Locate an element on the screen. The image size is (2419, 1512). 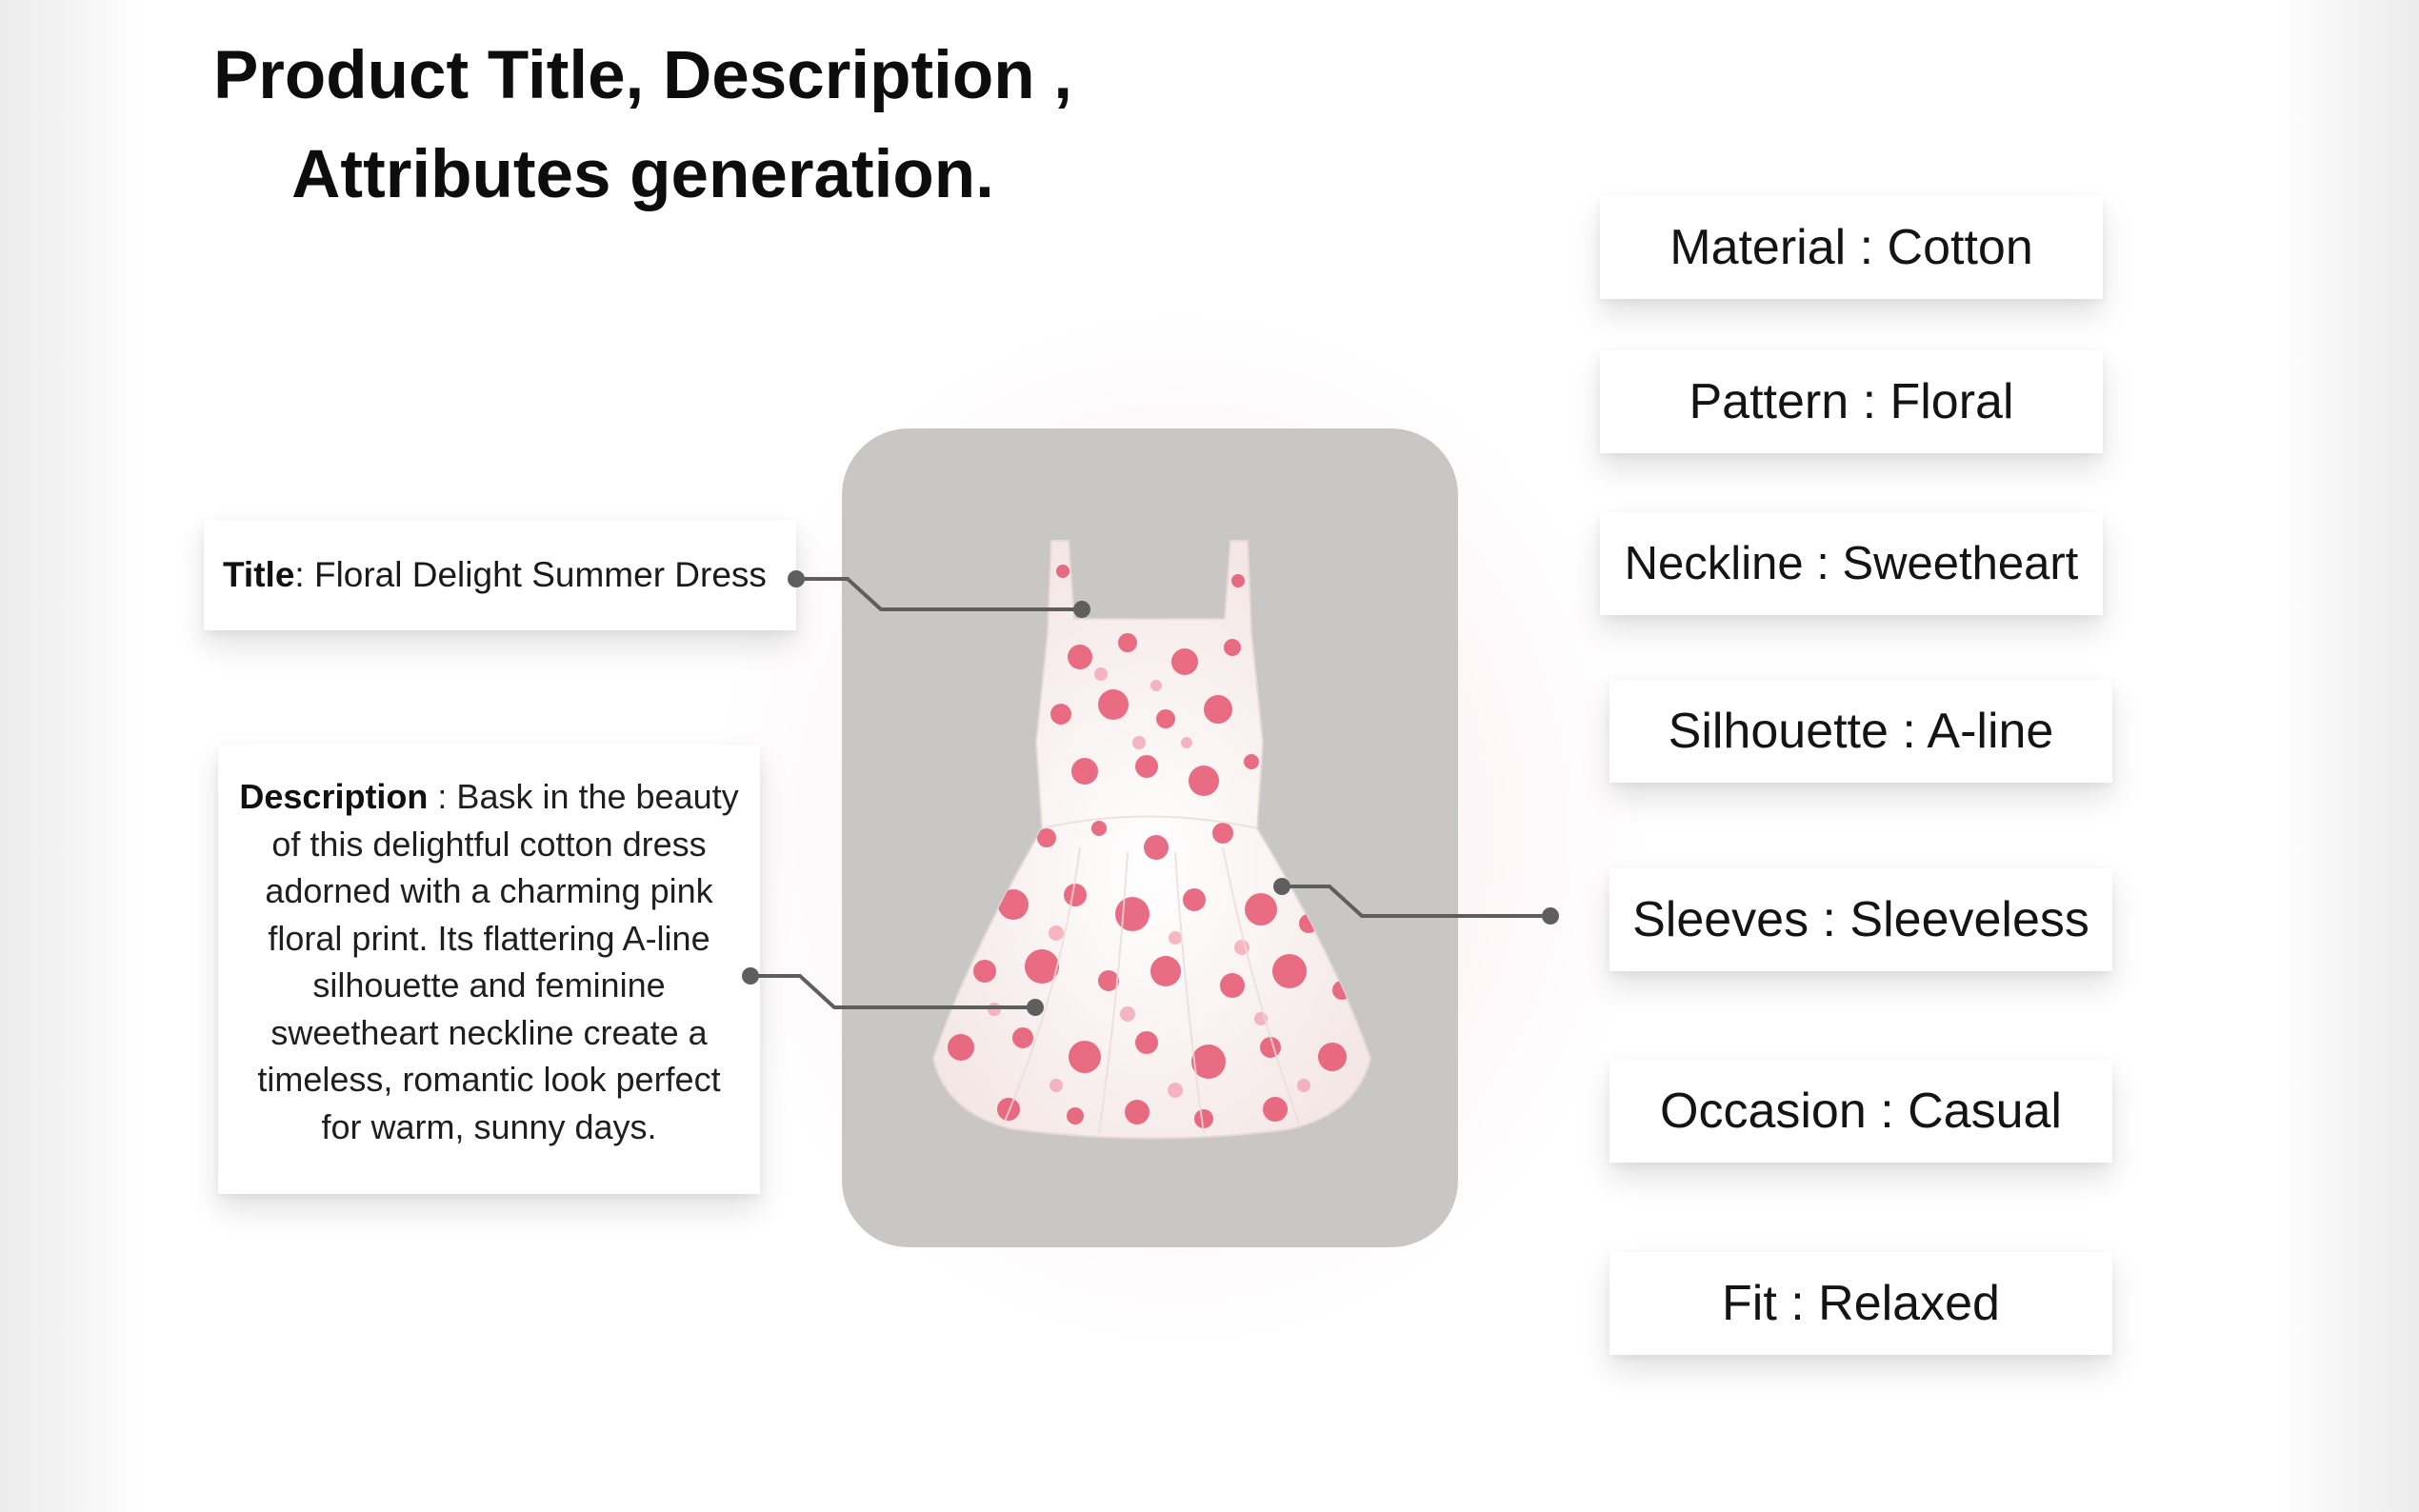
title-card: Title: Floral Delight Summer Dress is located at coordinates (500, 575).